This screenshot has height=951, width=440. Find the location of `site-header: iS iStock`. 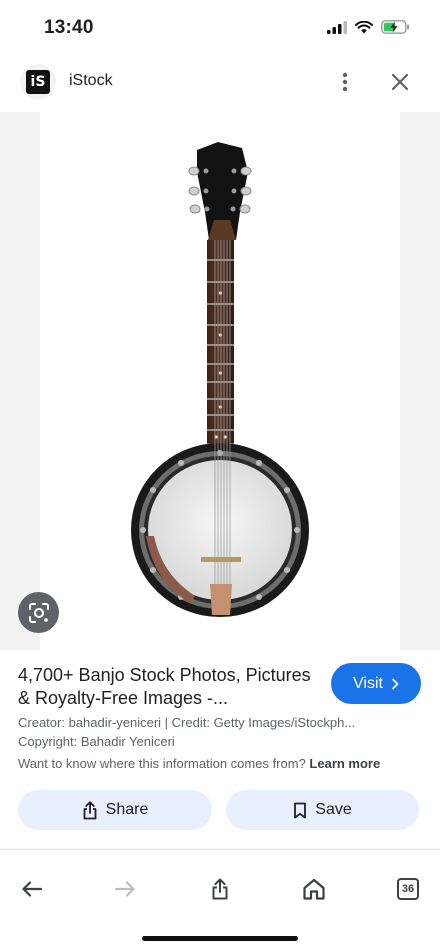

site-header: iS iStock is located at coordinates (220, 83).